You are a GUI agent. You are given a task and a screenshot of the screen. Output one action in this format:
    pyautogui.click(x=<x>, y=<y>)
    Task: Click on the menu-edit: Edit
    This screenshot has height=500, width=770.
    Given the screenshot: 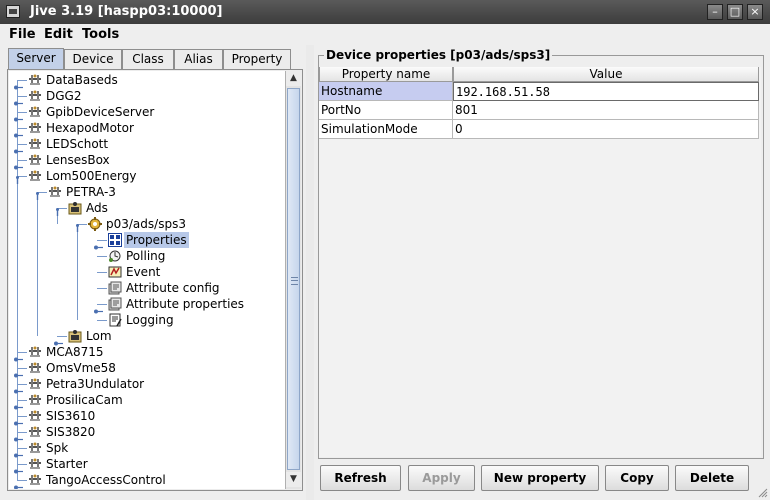 What is the action you would take?
    pyautogui.click(x=58, y=34)
    